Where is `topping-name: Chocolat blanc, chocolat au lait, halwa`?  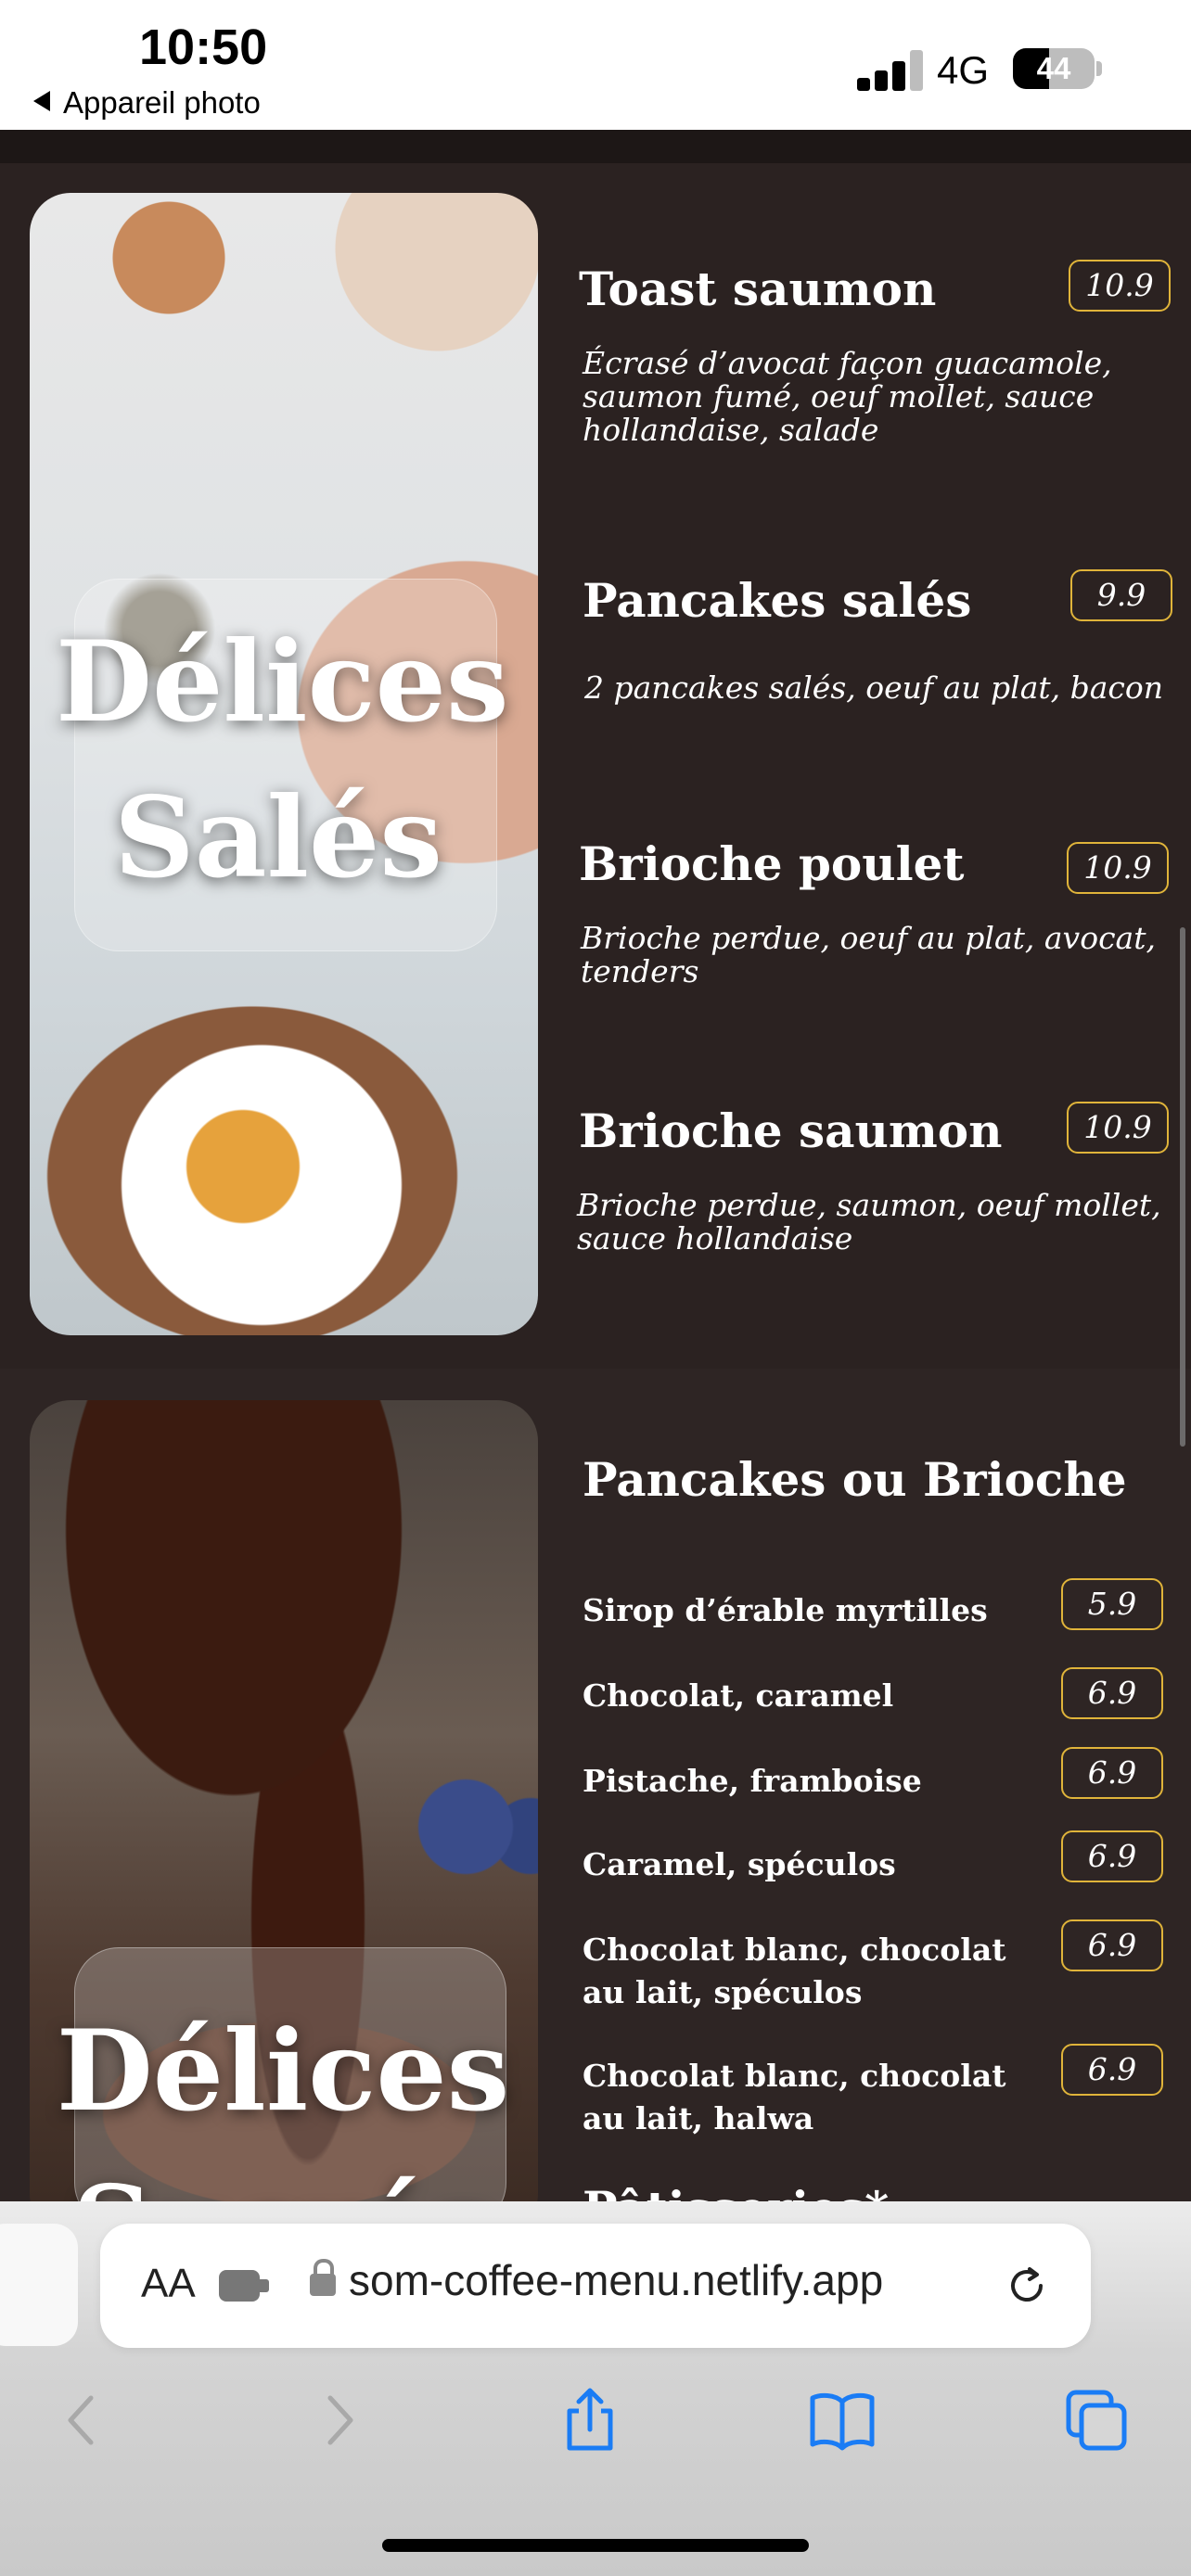
topping-name: Chocolat blanc, chocolat au lait, halwa is located at coordinates (794, 2097).